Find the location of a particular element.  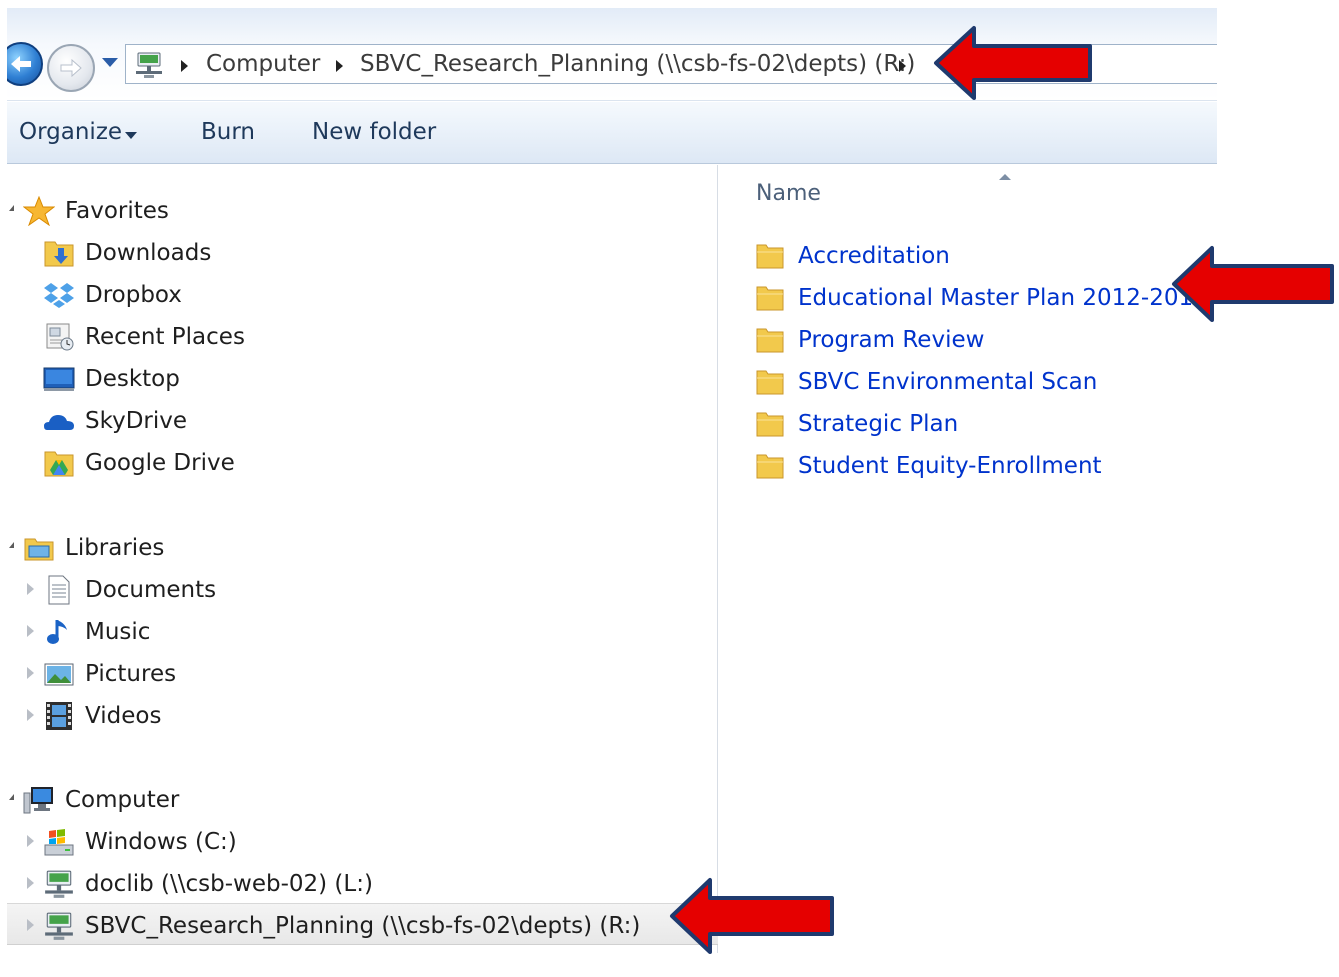

star-icon is located at coordinates (39, 211).